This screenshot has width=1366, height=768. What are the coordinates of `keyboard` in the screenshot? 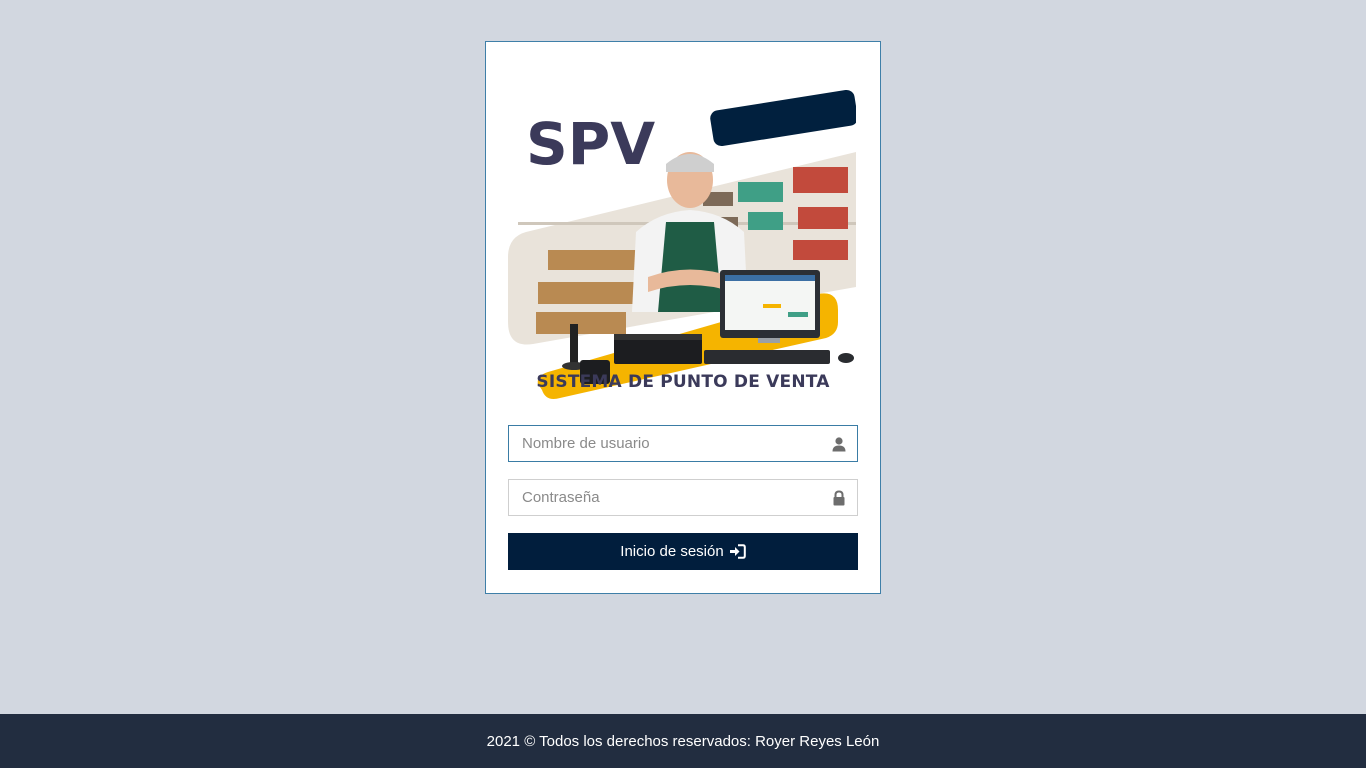 It's located at (767, 357).